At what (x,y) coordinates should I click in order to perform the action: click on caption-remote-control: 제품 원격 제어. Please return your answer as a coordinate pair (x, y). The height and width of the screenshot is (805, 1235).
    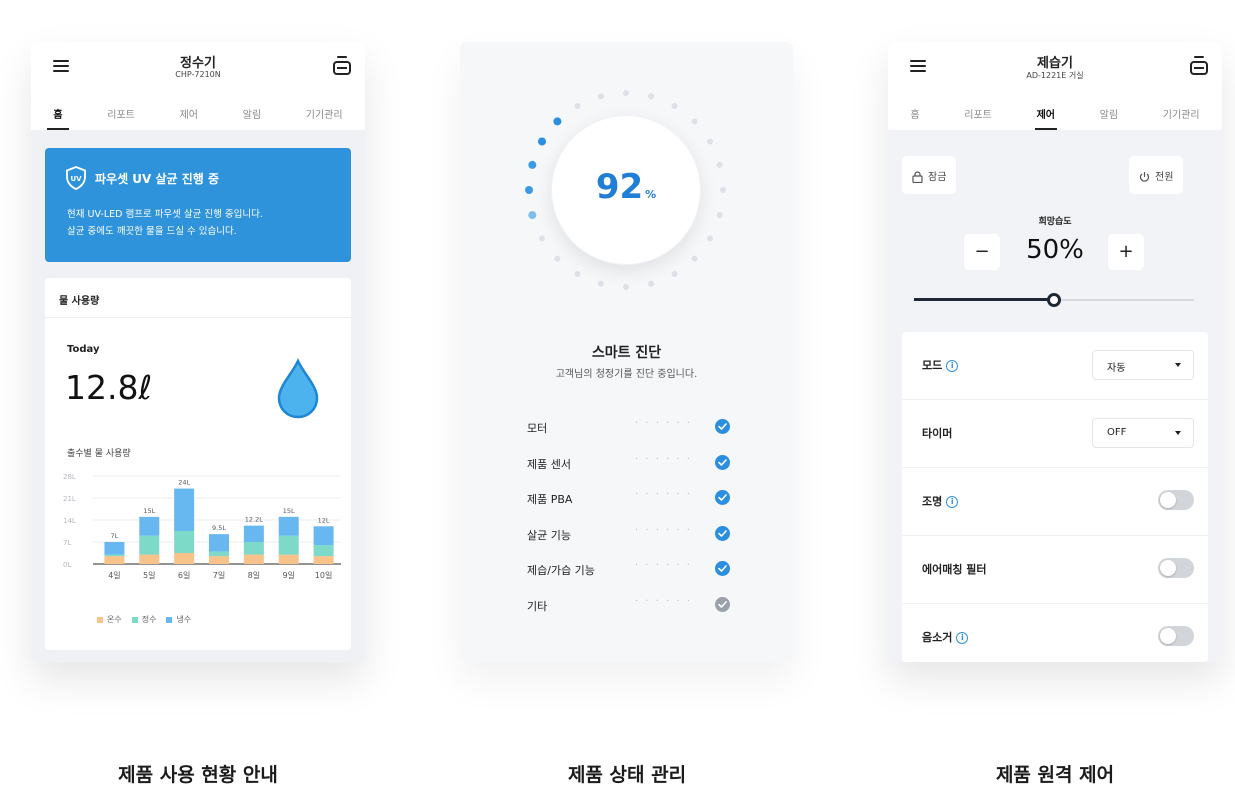
    Looking at the image, I should click on (1055, 775).